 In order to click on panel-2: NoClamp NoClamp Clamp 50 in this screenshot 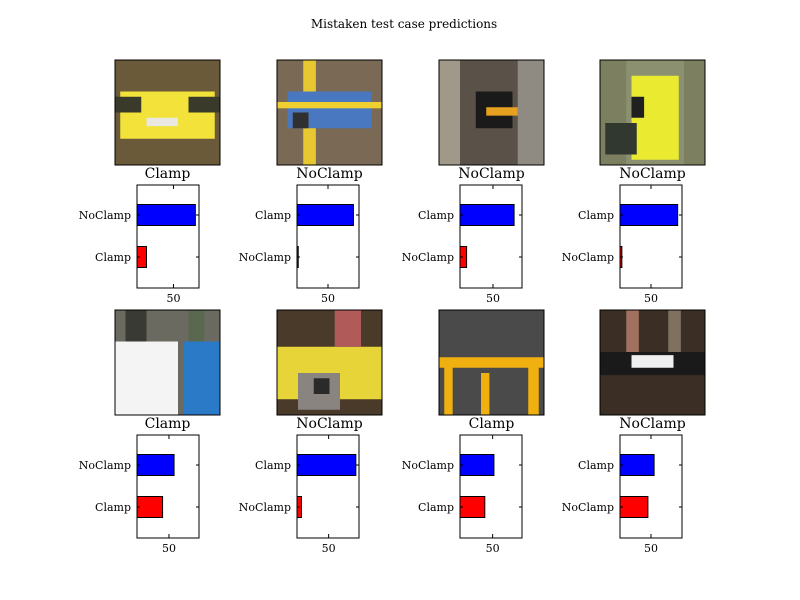, I will do `click(311, 182)`.